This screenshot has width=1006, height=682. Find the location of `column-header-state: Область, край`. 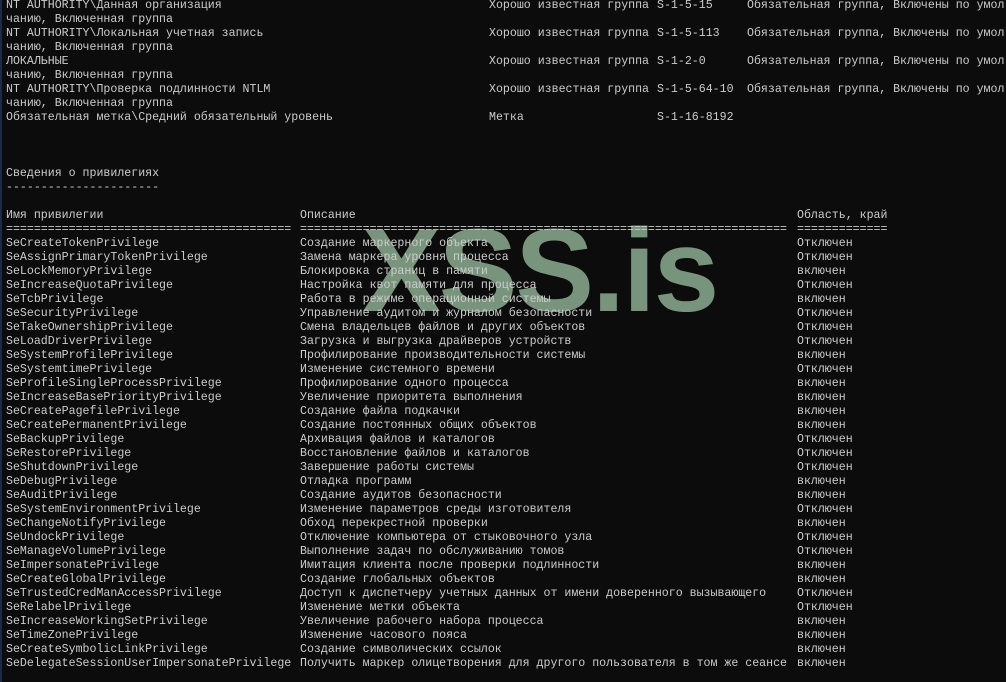

column-header-state: Область, край is located at coordinates (842, 215).